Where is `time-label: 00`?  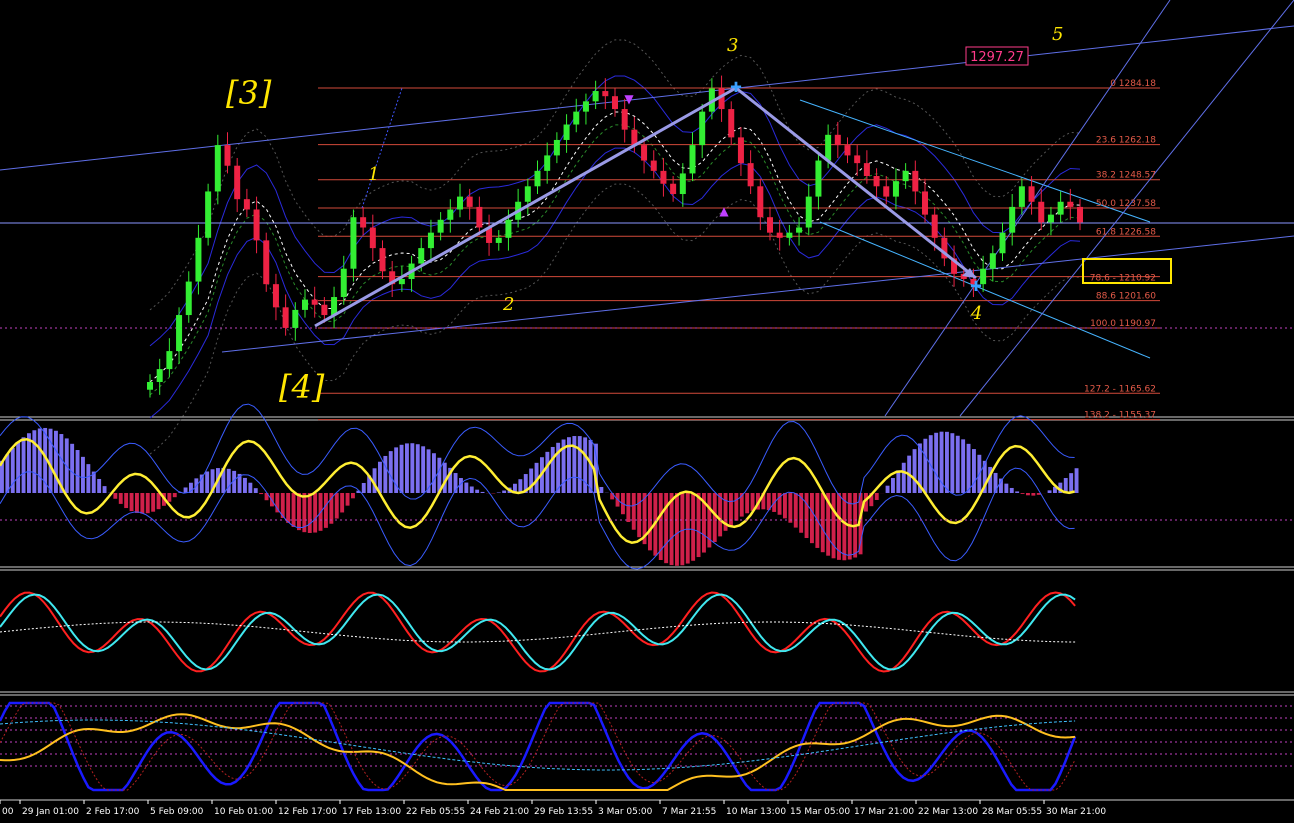 time-label: 00 is located at coordinates (8, 812).